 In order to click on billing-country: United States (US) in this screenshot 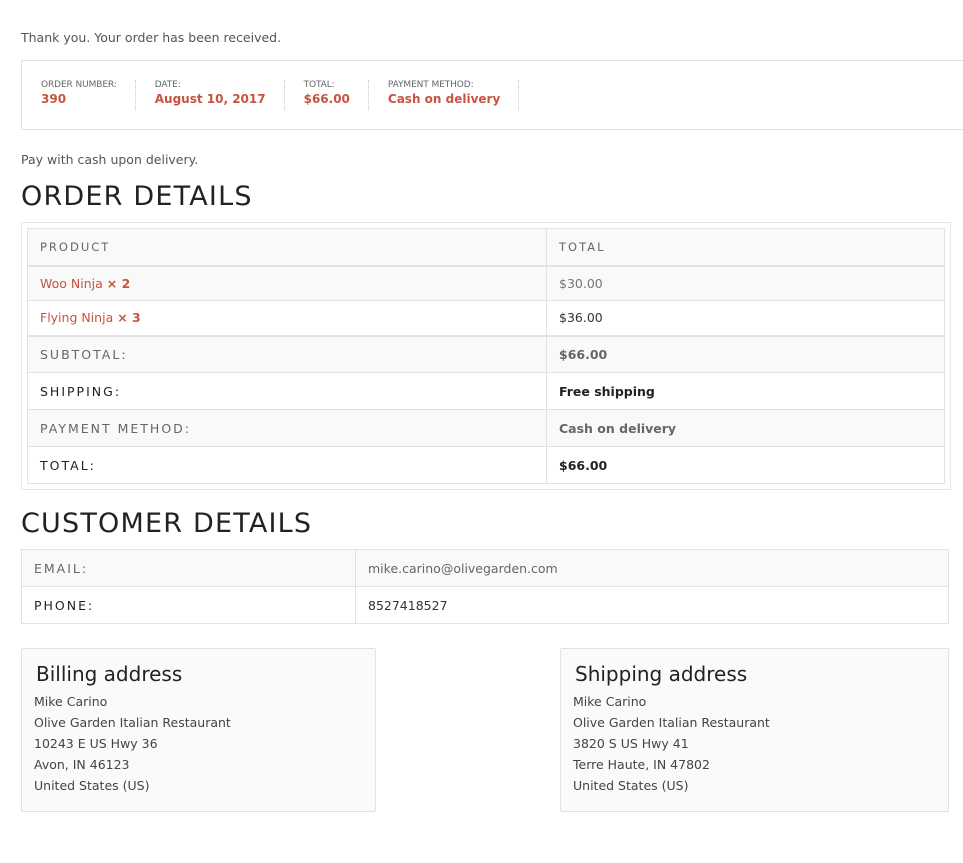, I will do `click(92, 785)`.